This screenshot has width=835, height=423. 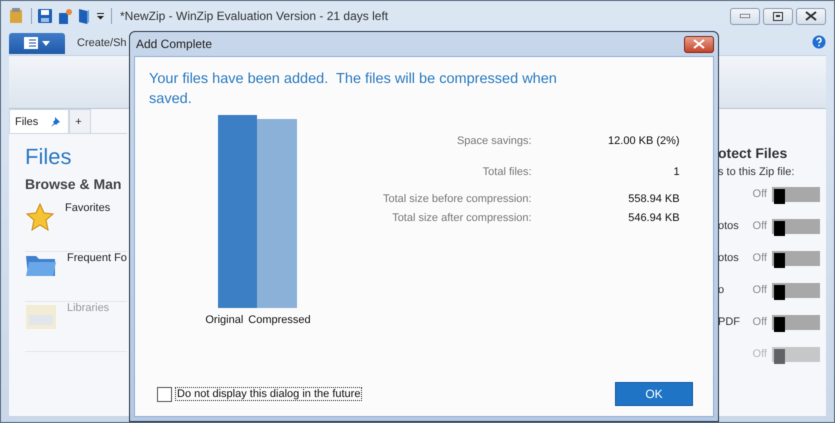 What do you see at coordinates (653, 199) in the screenshot?
I see `stat-value: 558.94 KB` at bounding box center [653, 199].